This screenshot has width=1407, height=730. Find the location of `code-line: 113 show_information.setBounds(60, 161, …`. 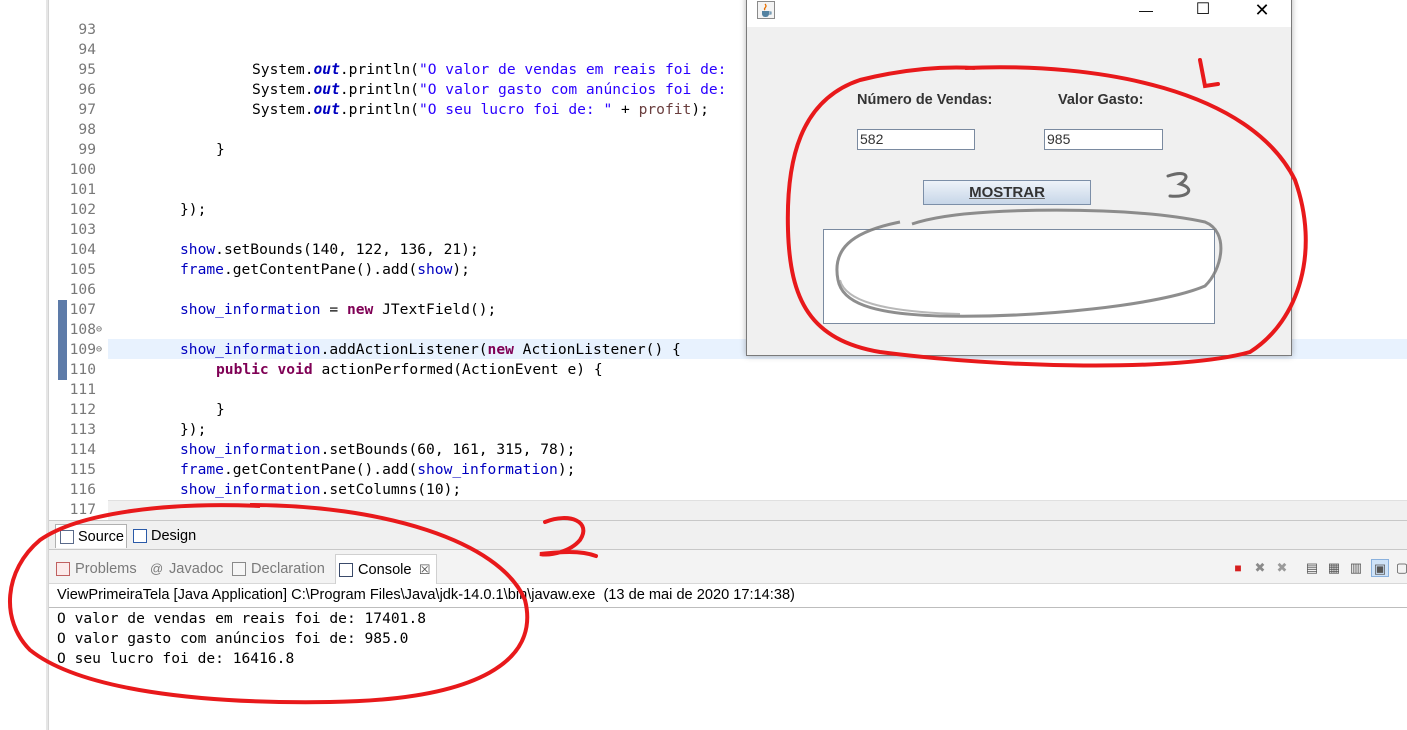

code-line: 113 show_information.setBounds(60, 161, … is located at coordinates (703, 429).